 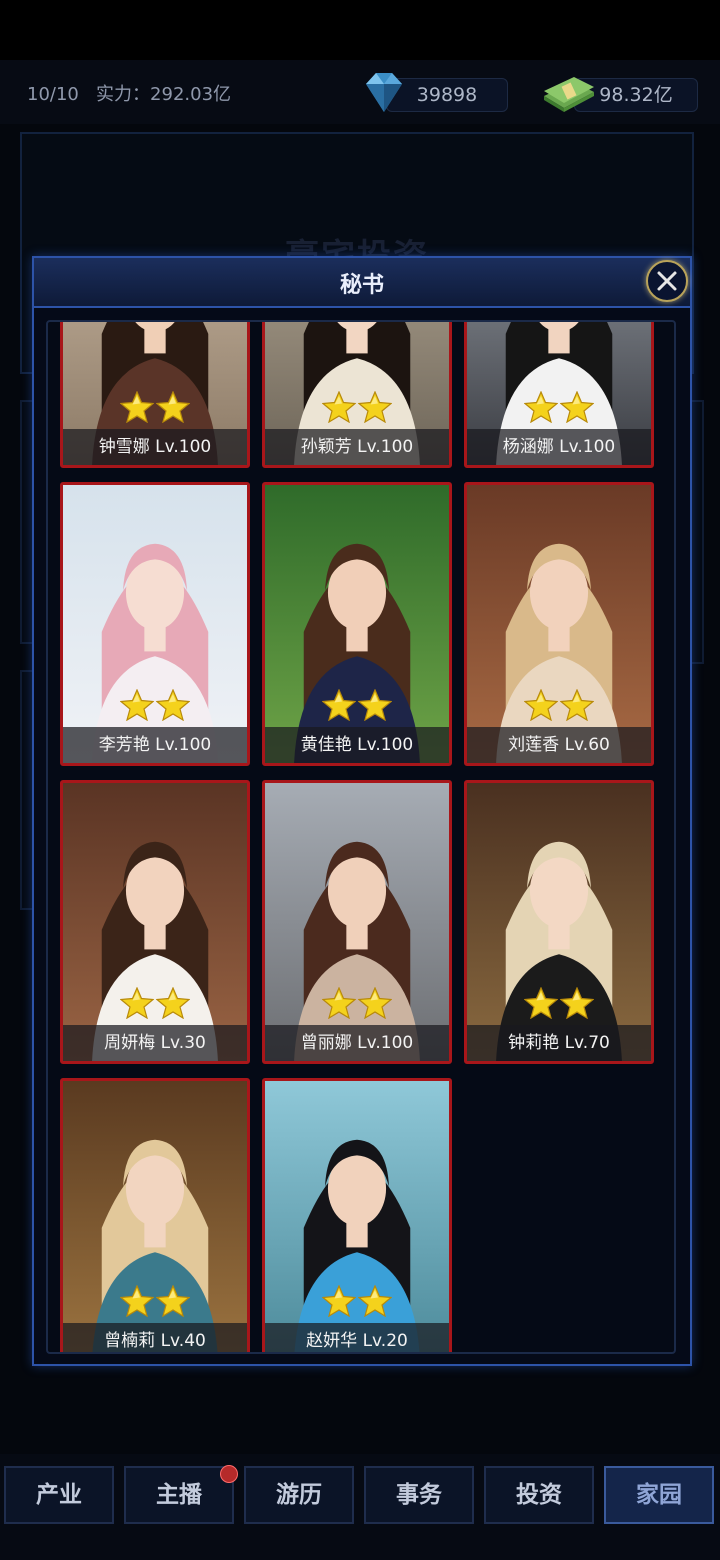 I want to click on secretary-card: 周妍梅 Lv.30, so click(x=155, y=922).